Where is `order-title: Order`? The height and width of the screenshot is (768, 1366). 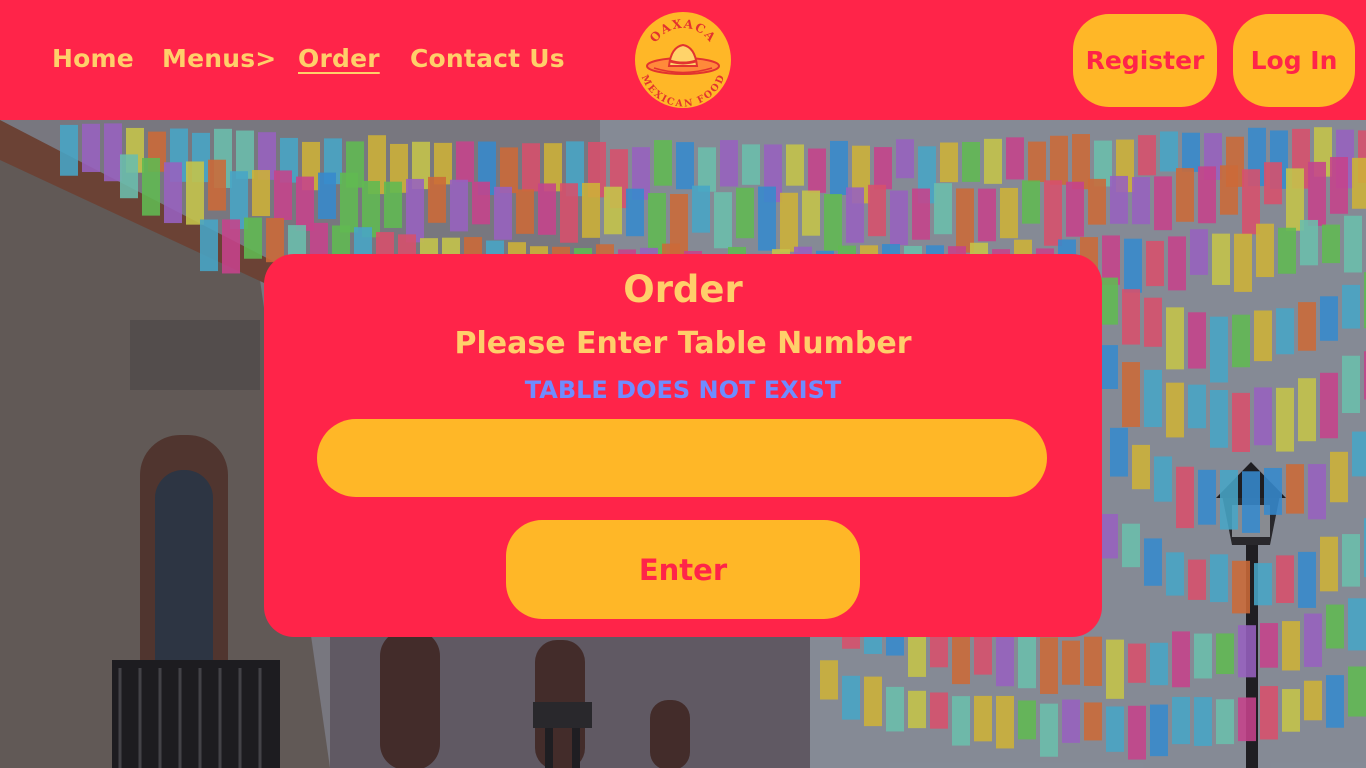 order-title: Order is located at coordinates (683, 289).